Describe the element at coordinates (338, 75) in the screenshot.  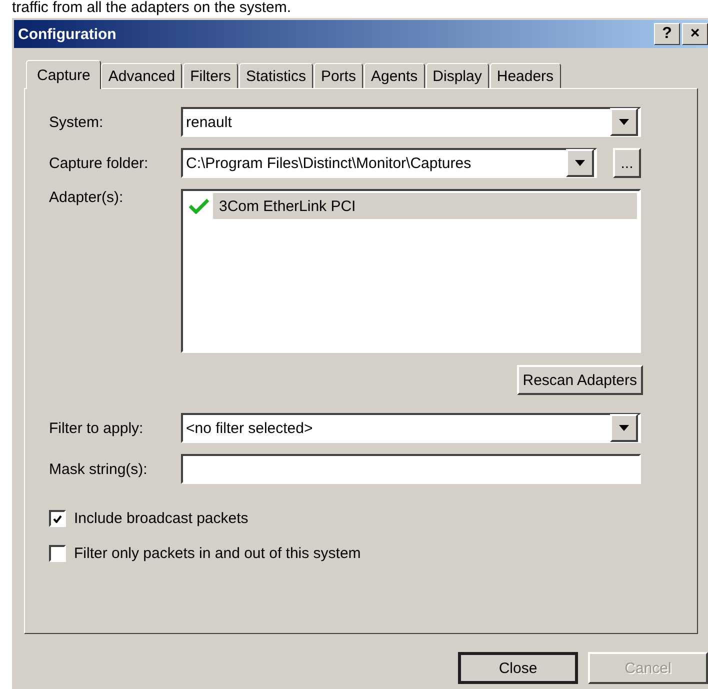
I see `tab: Ports` at that location.